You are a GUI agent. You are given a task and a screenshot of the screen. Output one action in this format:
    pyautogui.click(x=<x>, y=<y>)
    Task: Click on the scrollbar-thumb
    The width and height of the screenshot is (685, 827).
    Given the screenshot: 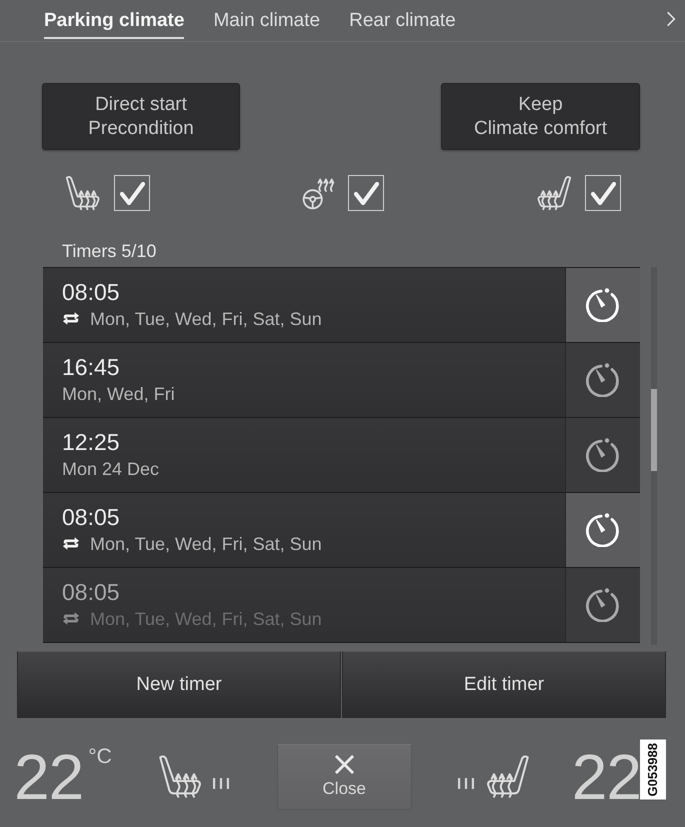 What is the action you would take?
    pyautogui.click(x=654, y=430)
    